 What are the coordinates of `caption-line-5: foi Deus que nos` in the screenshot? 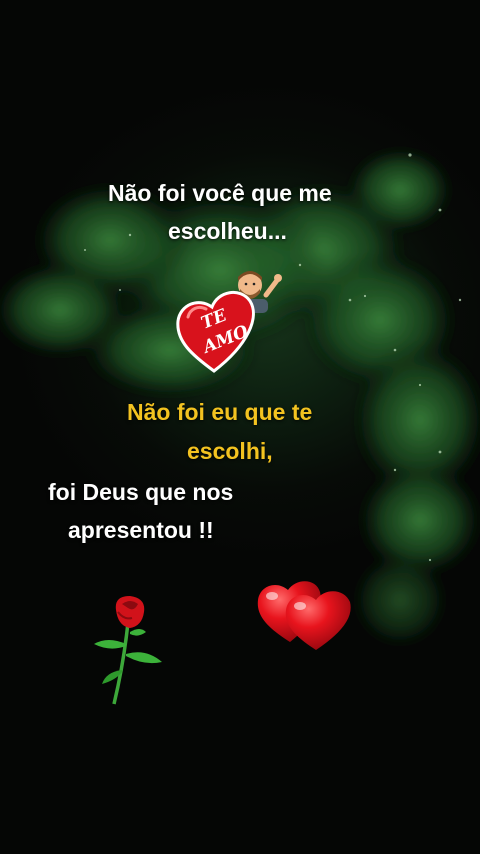 It's located at (141, 492).